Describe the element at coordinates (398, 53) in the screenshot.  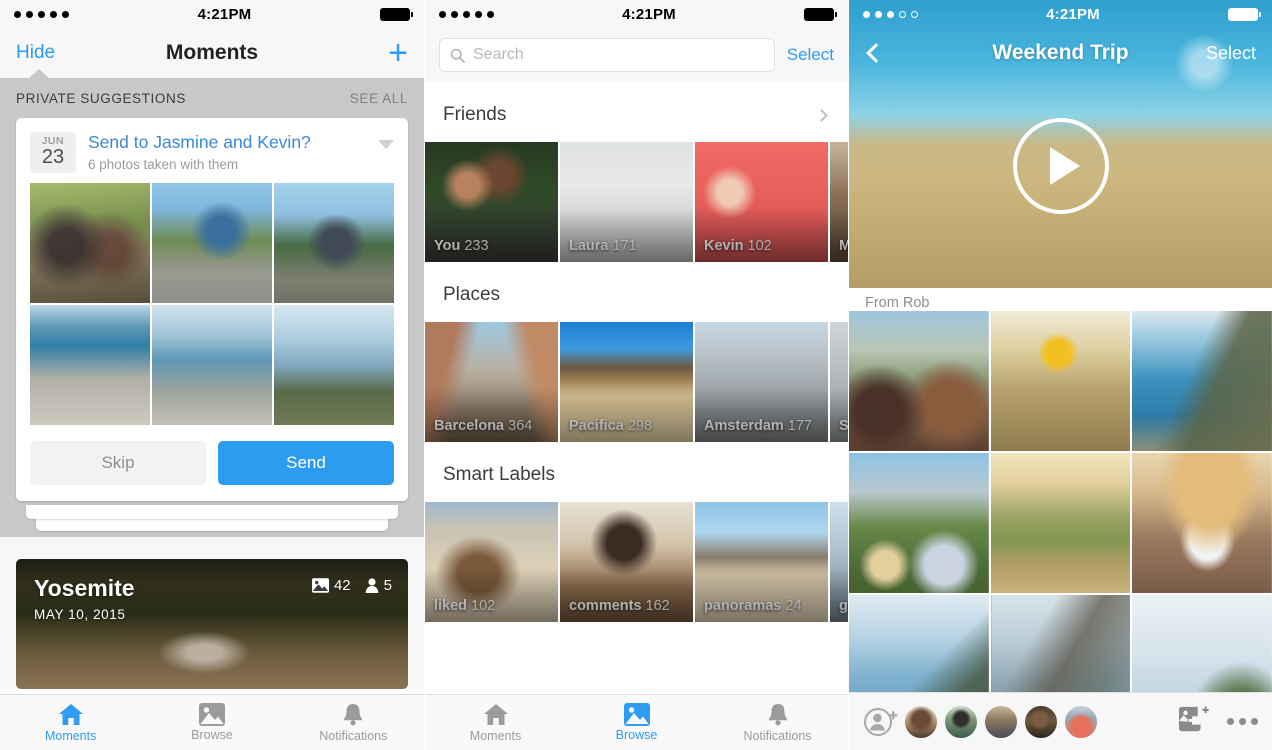
I see `add-moment-button: +` at that location.